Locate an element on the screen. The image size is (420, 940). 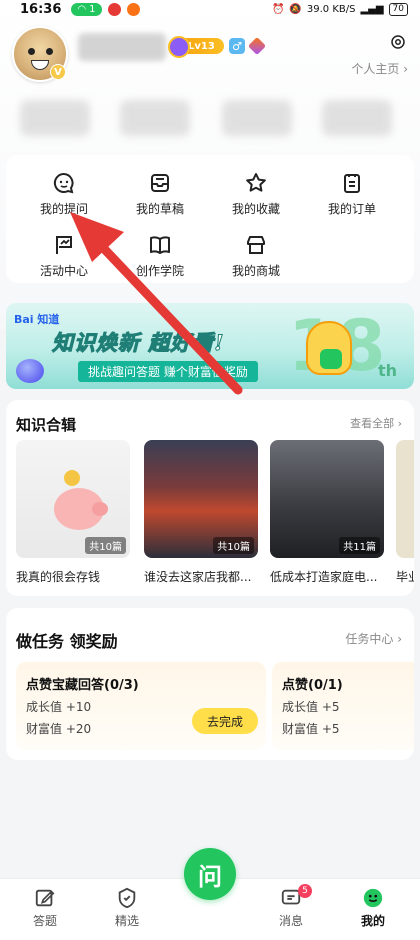
menu-my-drafts: 我的草稿 is located at coordinates (160, 194).